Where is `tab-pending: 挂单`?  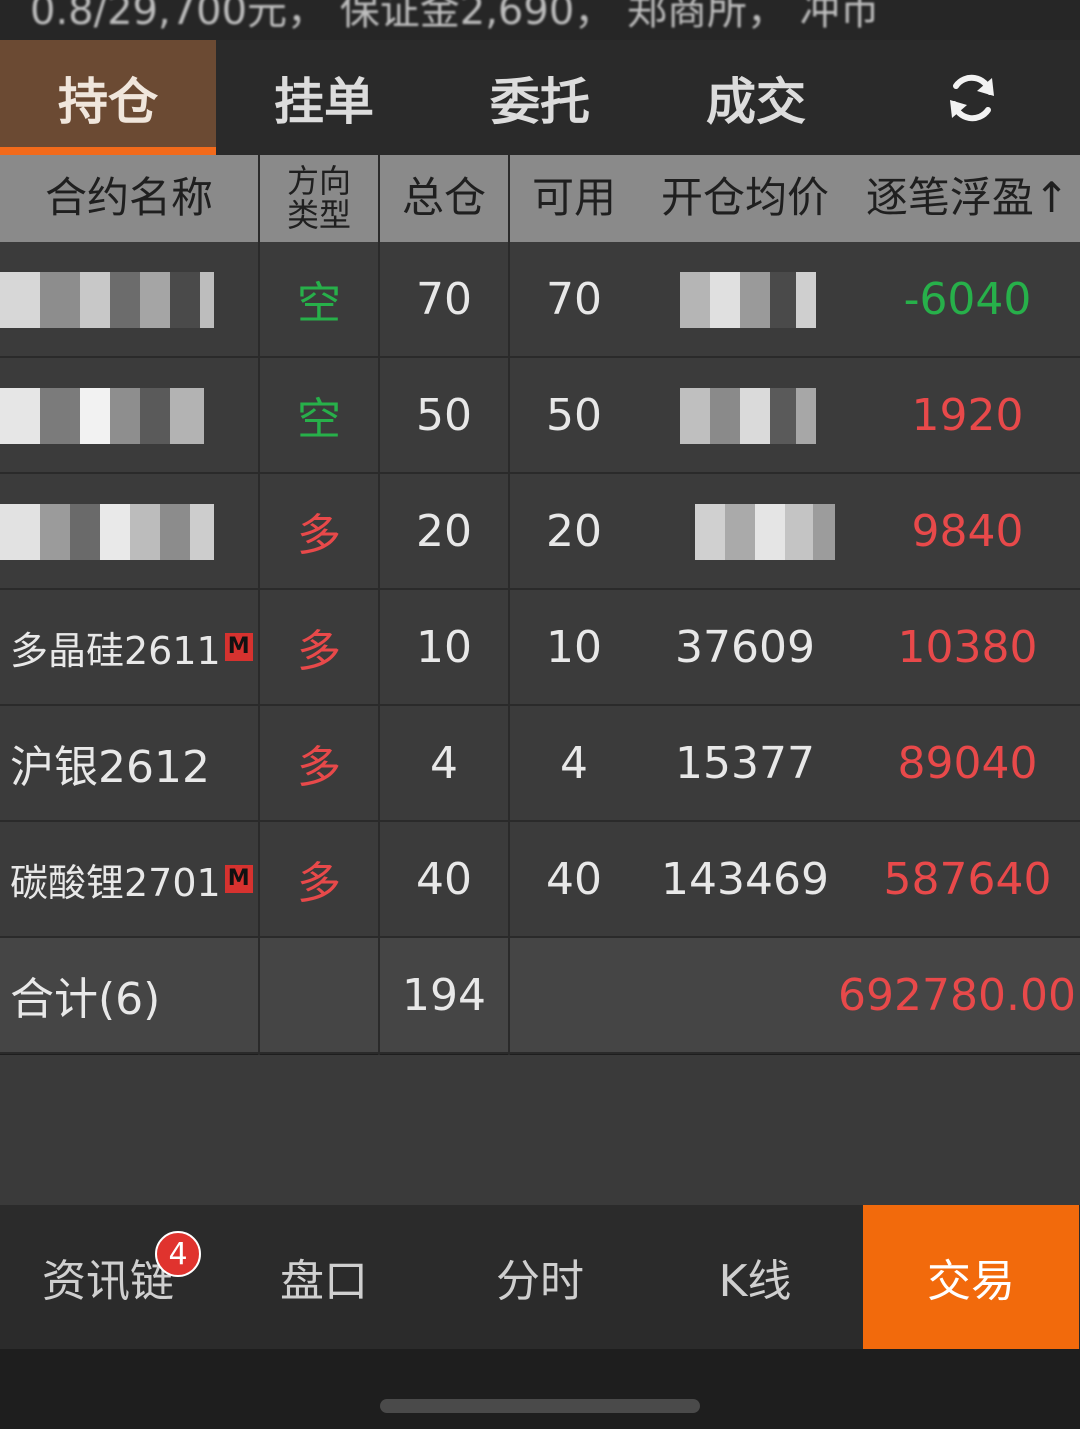
tab-pending: 挂单 is located at coordinates (324, 97).